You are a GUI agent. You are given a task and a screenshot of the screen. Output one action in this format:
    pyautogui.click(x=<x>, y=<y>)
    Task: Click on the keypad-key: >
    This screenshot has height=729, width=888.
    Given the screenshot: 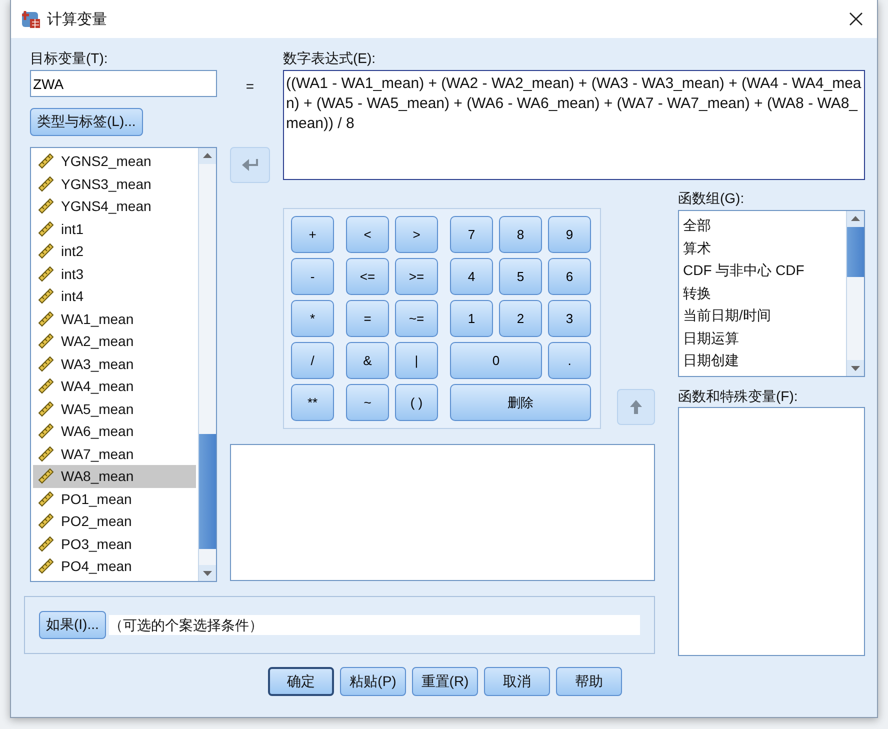 What is the action you would take?
    pyautogui.click(x=416, y=234)
    